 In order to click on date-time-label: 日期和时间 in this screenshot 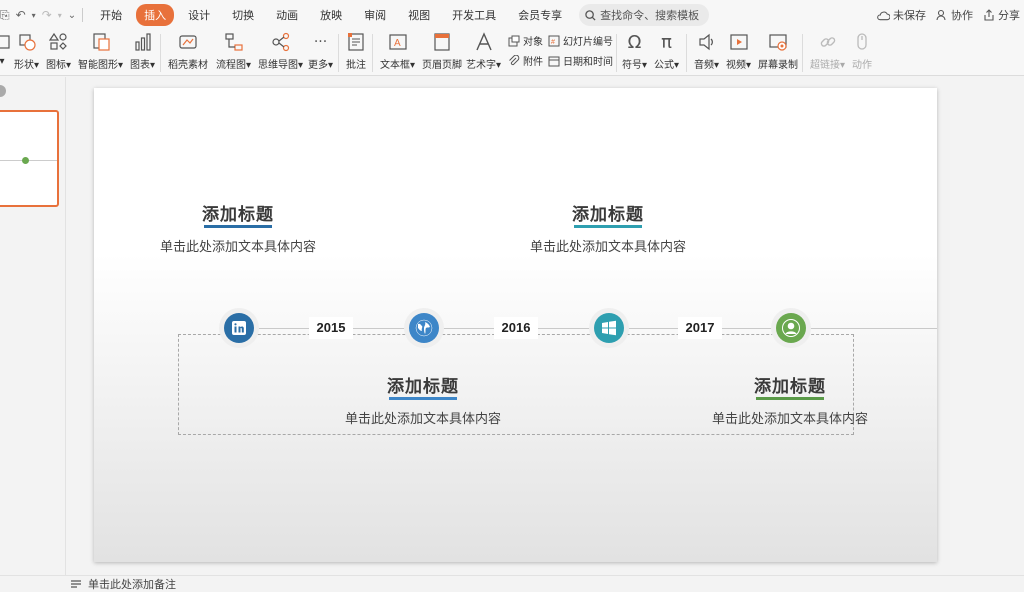, I will do `click(588, 62)`.